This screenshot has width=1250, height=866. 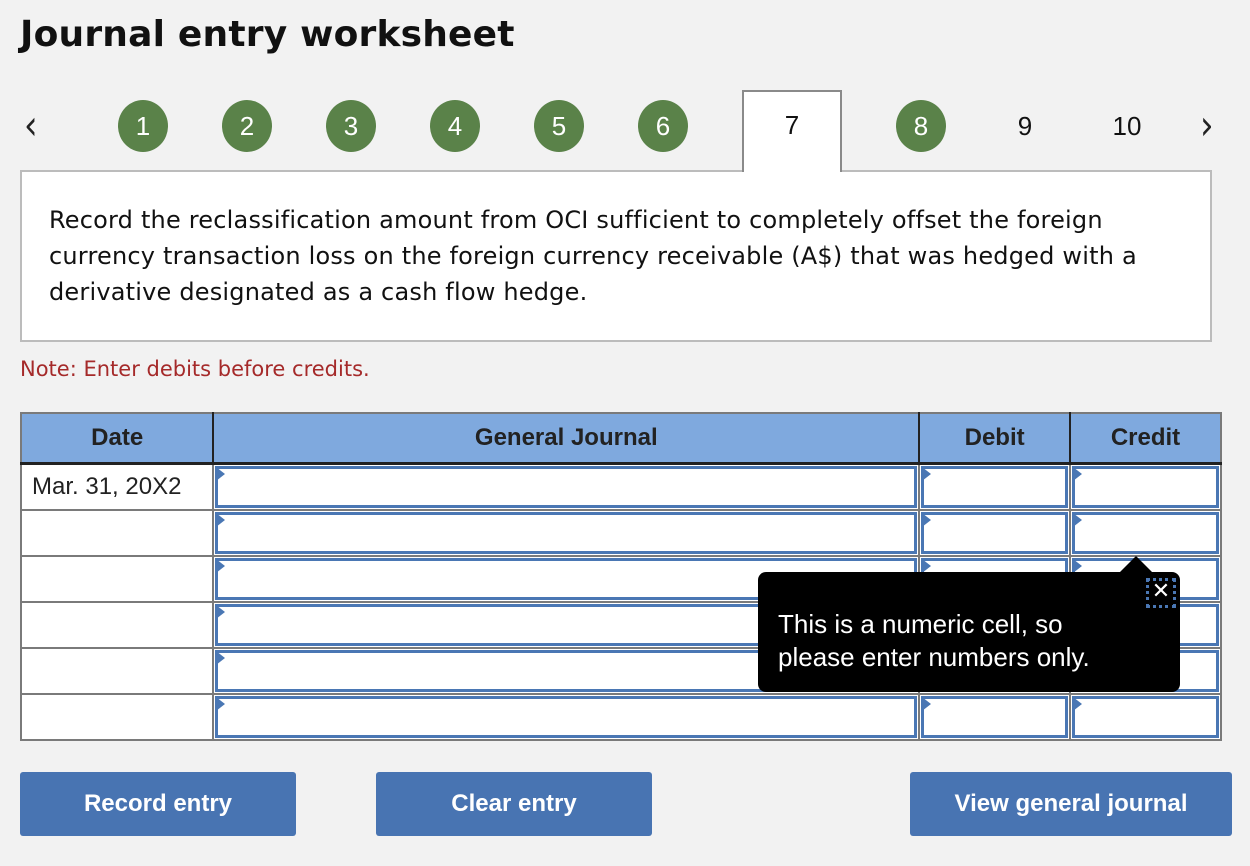 What do you see at coordinates (625, 131) in the screenshot?
I see `step-navigation: ‹ 1 2 3 4 5 6 7 8 9 10 ›` at bounding box center [625, 131].